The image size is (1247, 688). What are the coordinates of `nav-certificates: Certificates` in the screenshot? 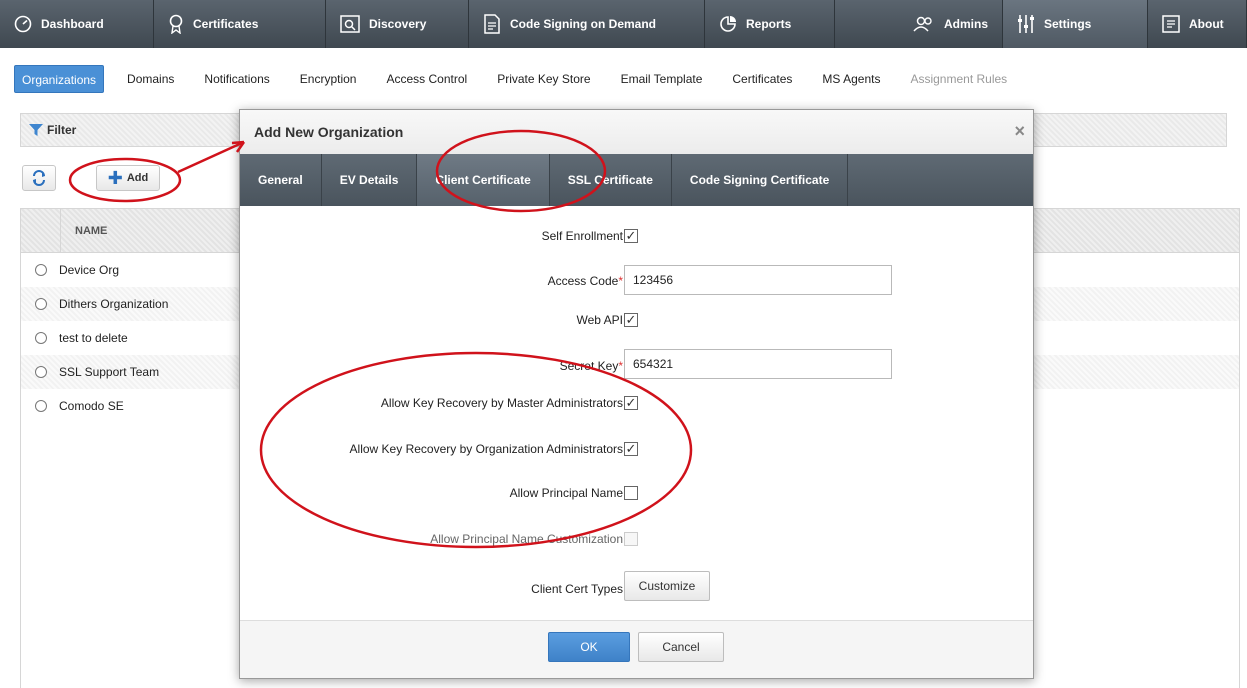 It's located at (240, 24).